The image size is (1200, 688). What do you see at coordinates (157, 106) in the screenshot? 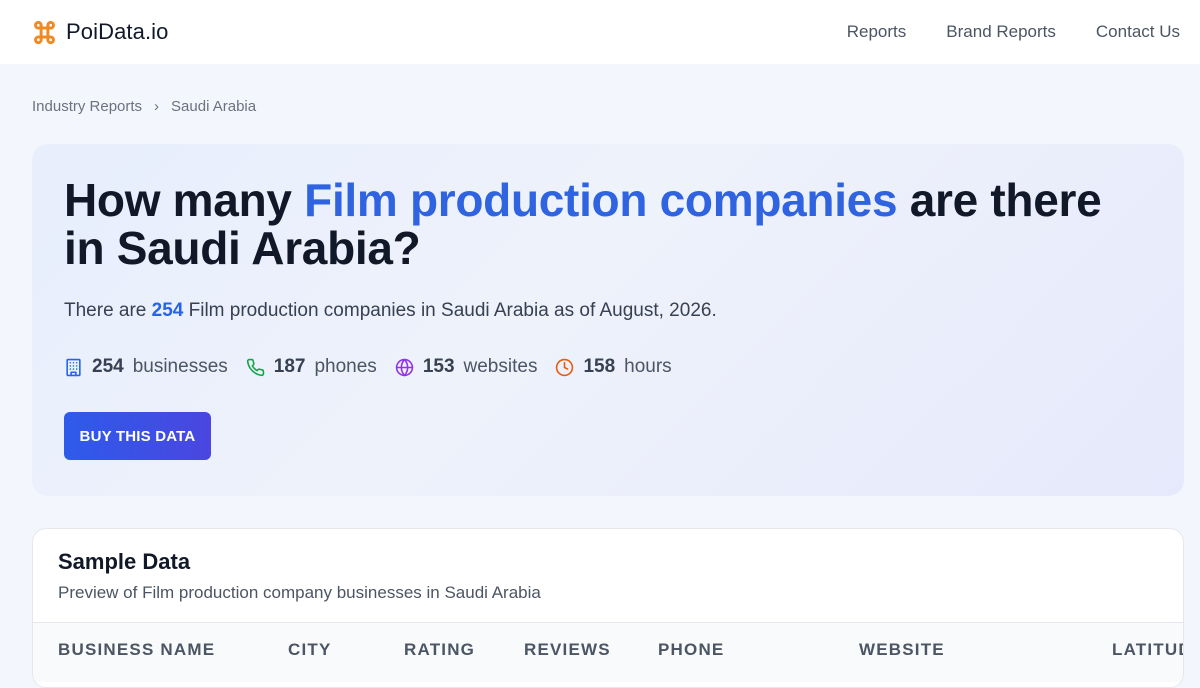
I see `chevron-right-icon: ›` at bounding box center [157, 106].